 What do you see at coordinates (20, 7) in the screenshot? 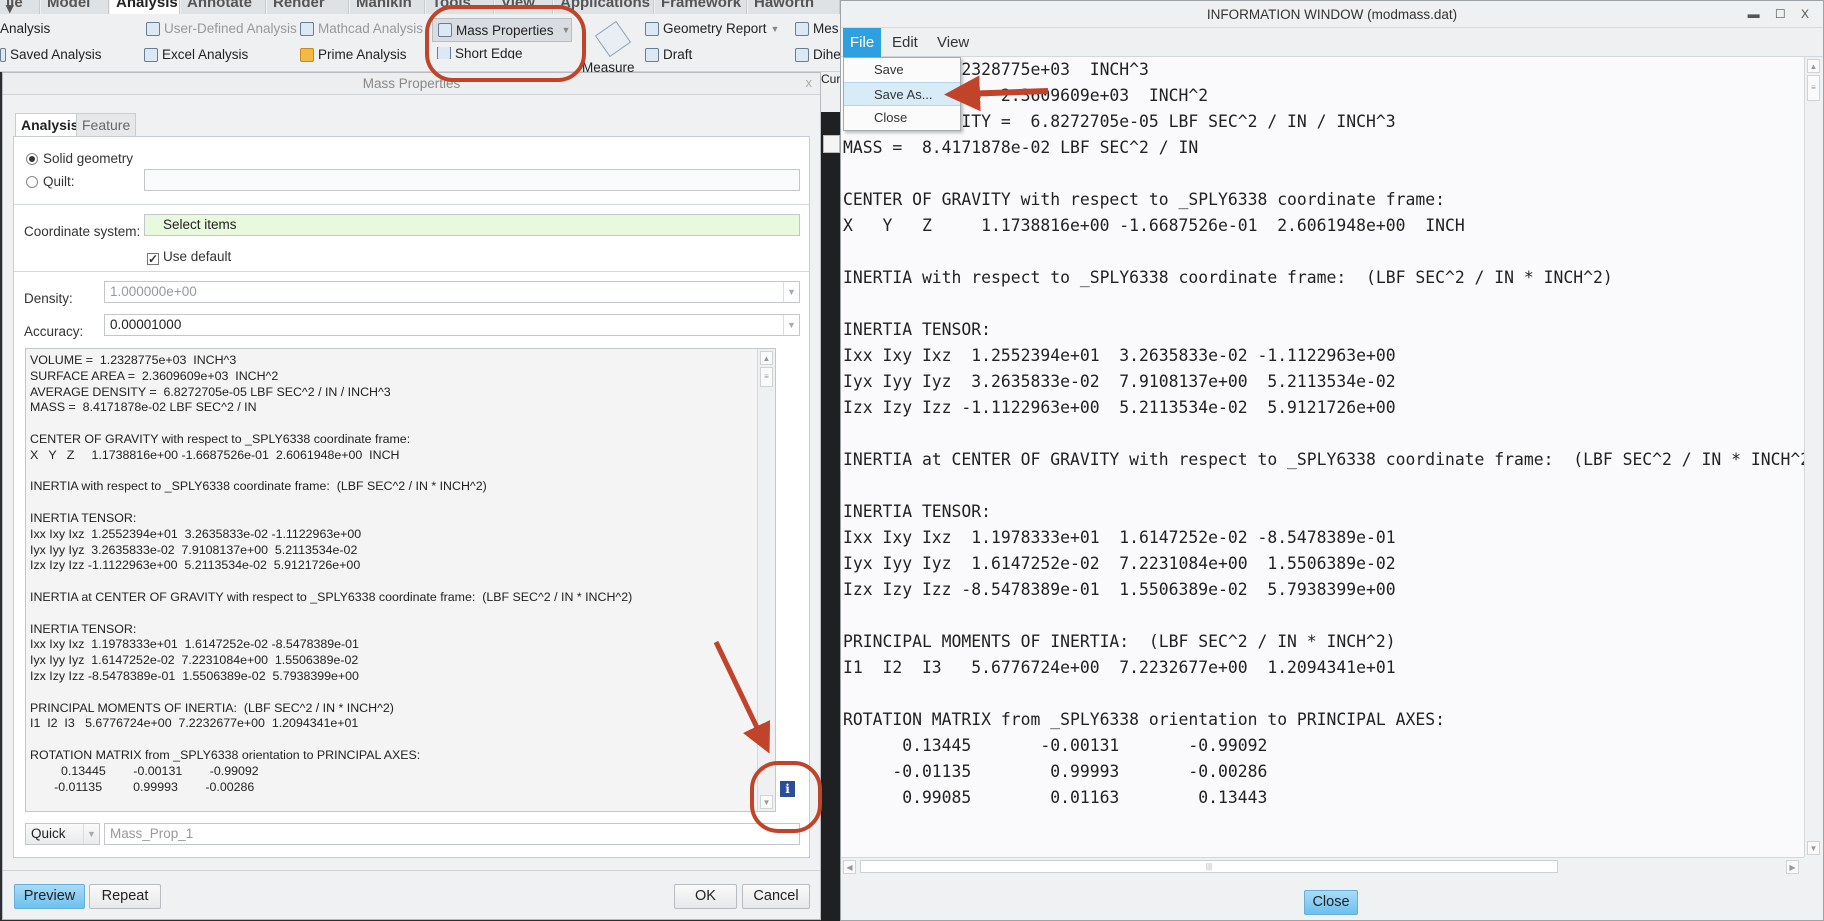
I see `tab-file: ile ▾` at bounding box center [20, 7].